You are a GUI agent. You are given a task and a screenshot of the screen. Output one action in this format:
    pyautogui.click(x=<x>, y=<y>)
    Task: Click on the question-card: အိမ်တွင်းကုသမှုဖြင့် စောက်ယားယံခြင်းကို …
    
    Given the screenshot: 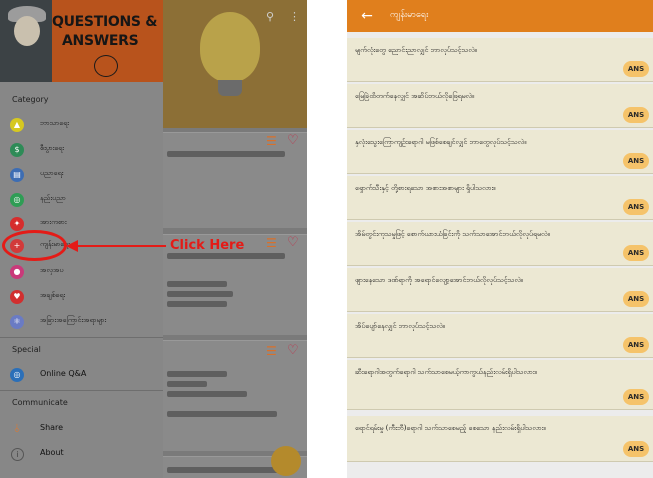 What is the action you would take?
    pyautogui.click(x=500, y=244)
    